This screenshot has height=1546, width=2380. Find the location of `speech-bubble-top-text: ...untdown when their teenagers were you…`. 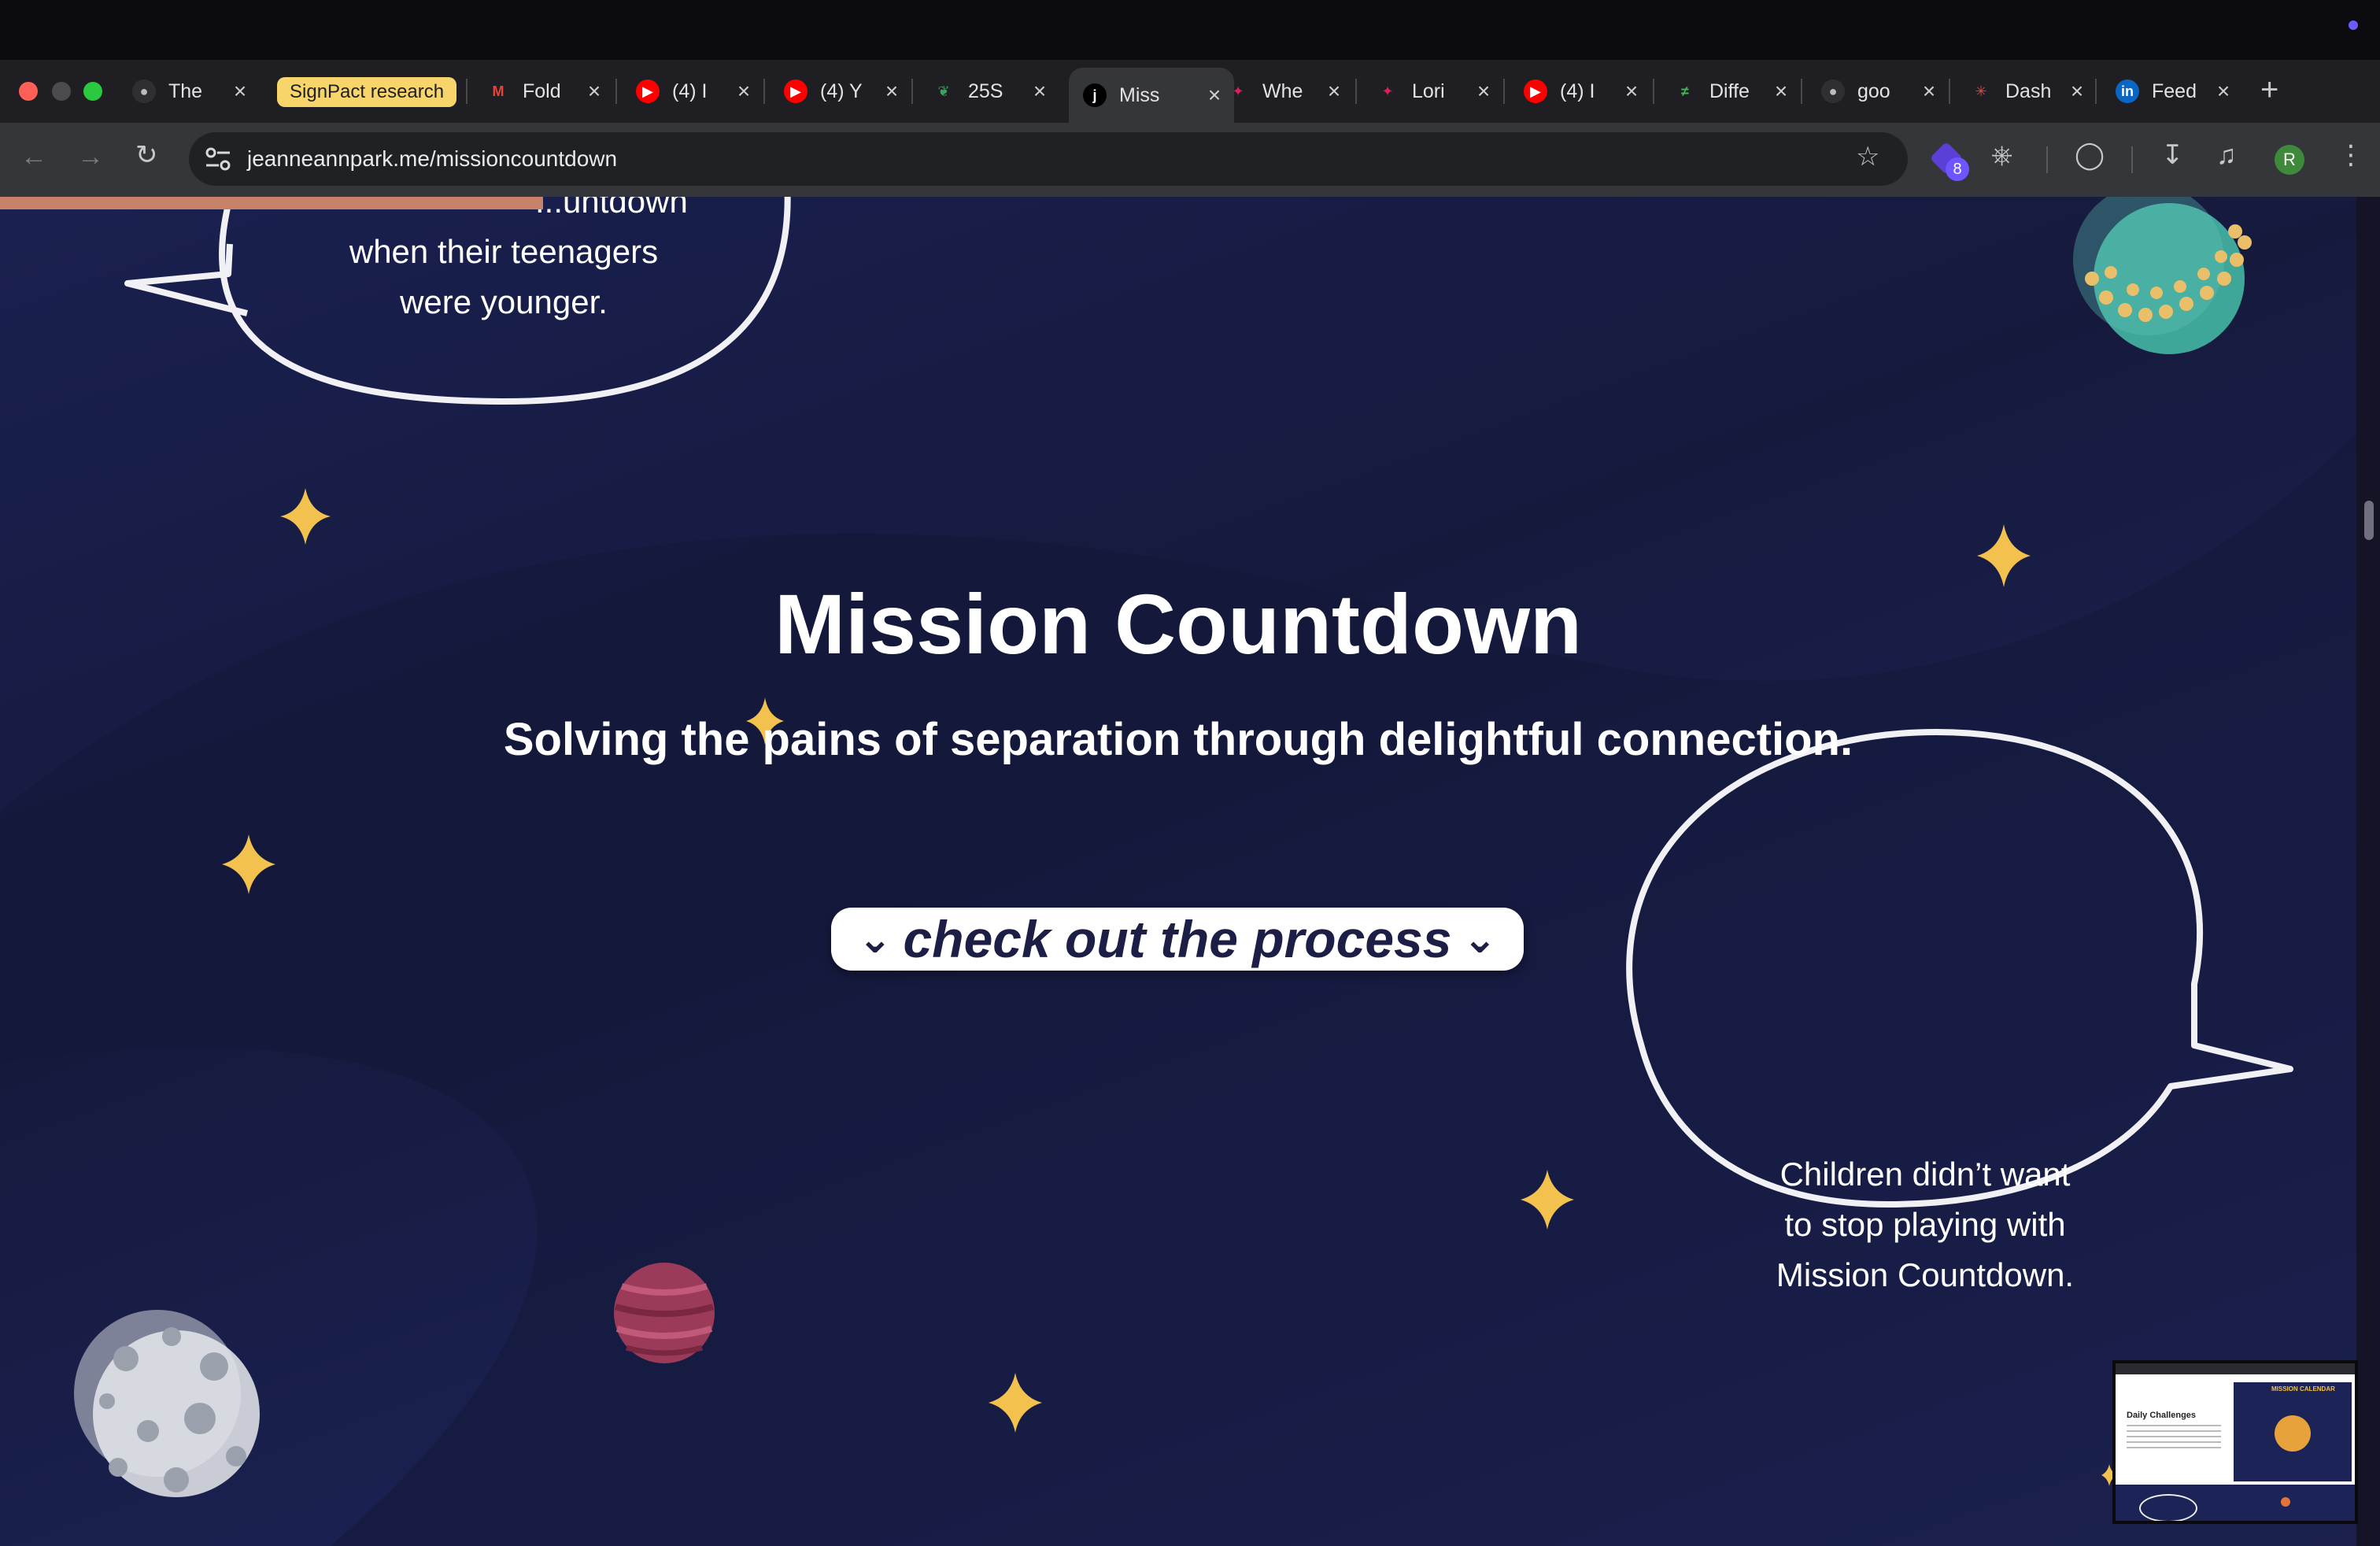

speech-bubble-top-text: ...untdown when their teenagers were you… is located at coordinates (504, 262).